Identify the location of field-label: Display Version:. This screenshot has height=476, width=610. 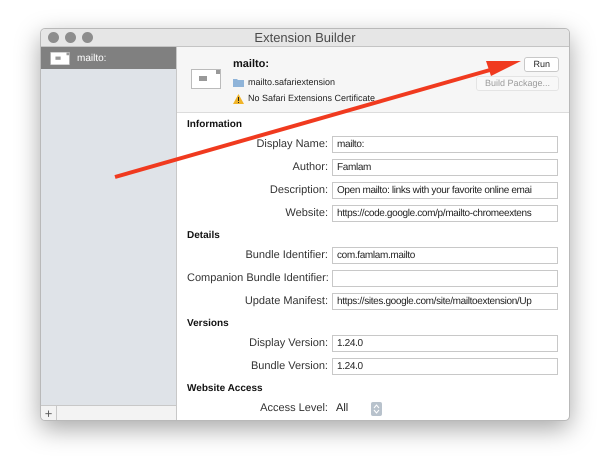
(288, 344).